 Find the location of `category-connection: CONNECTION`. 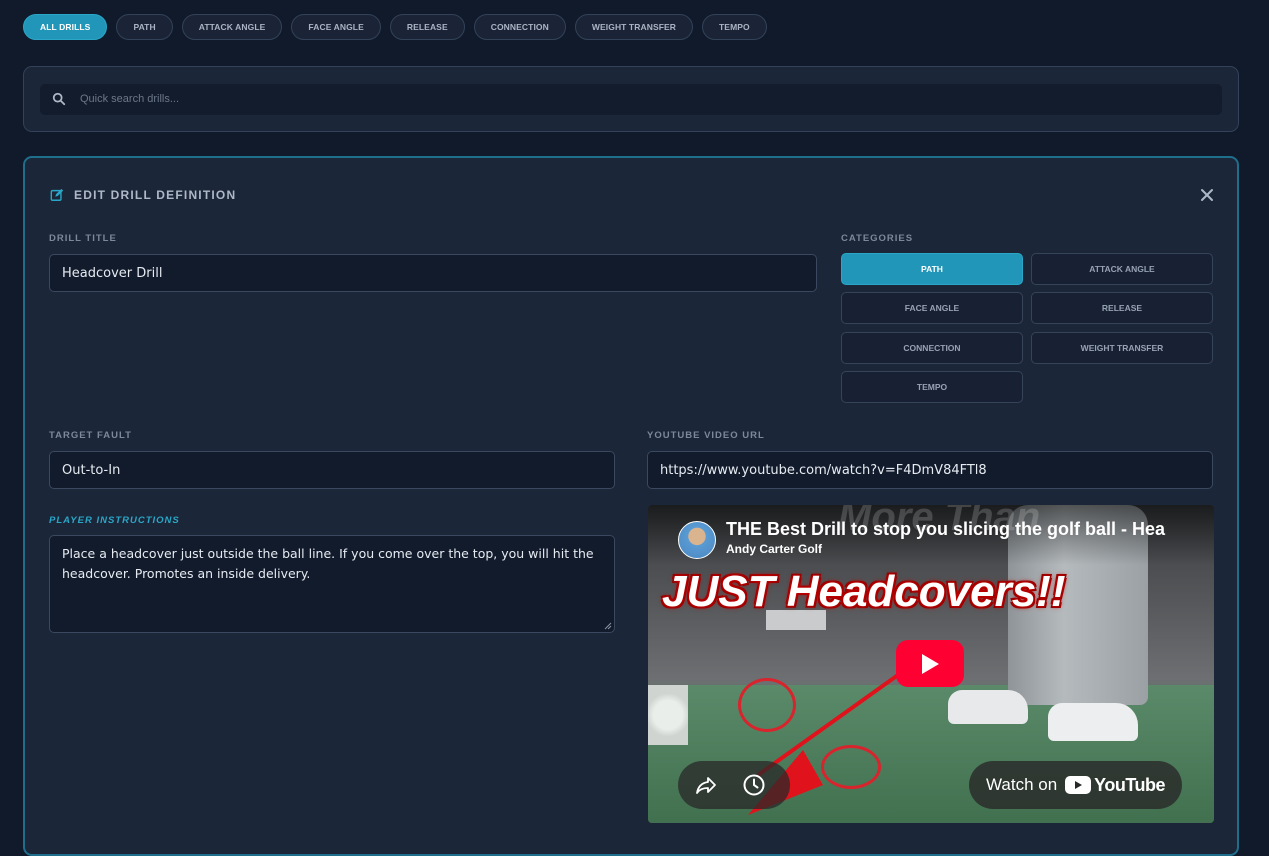

category-connection: CONNECTION is located at coordinates (932, 348).